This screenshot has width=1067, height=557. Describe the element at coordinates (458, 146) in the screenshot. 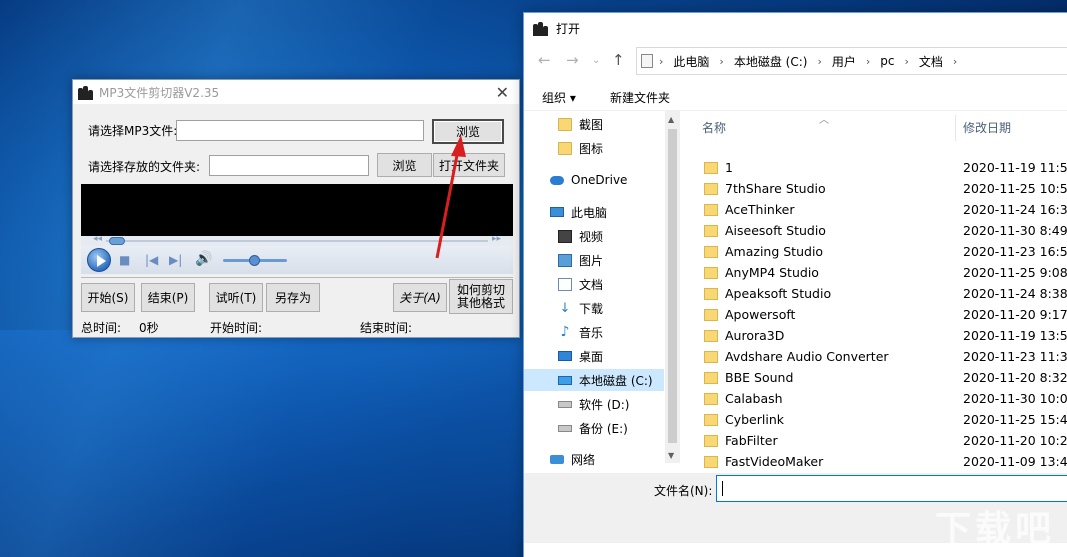

I see `arrow-head` at that location.